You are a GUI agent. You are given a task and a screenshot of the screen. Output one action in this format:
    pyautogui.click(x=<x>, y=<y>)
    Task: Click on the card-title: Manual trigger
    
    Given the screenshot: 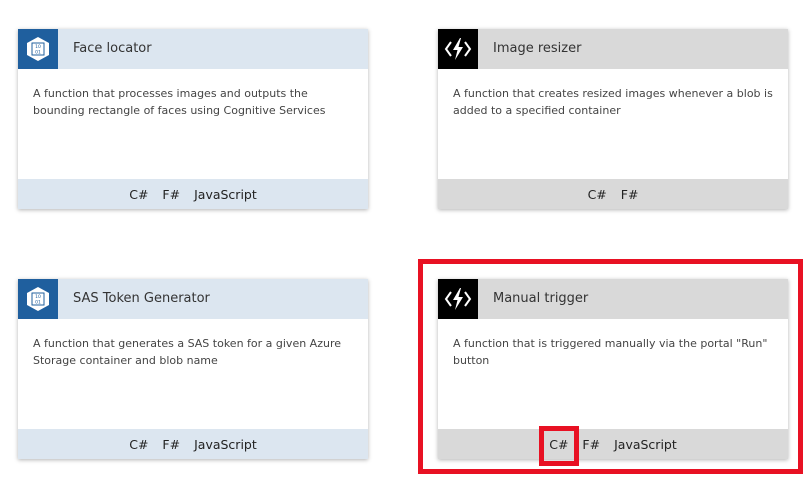 What is the action you would take?
    pyautogui.click(x=541, y=298)
    